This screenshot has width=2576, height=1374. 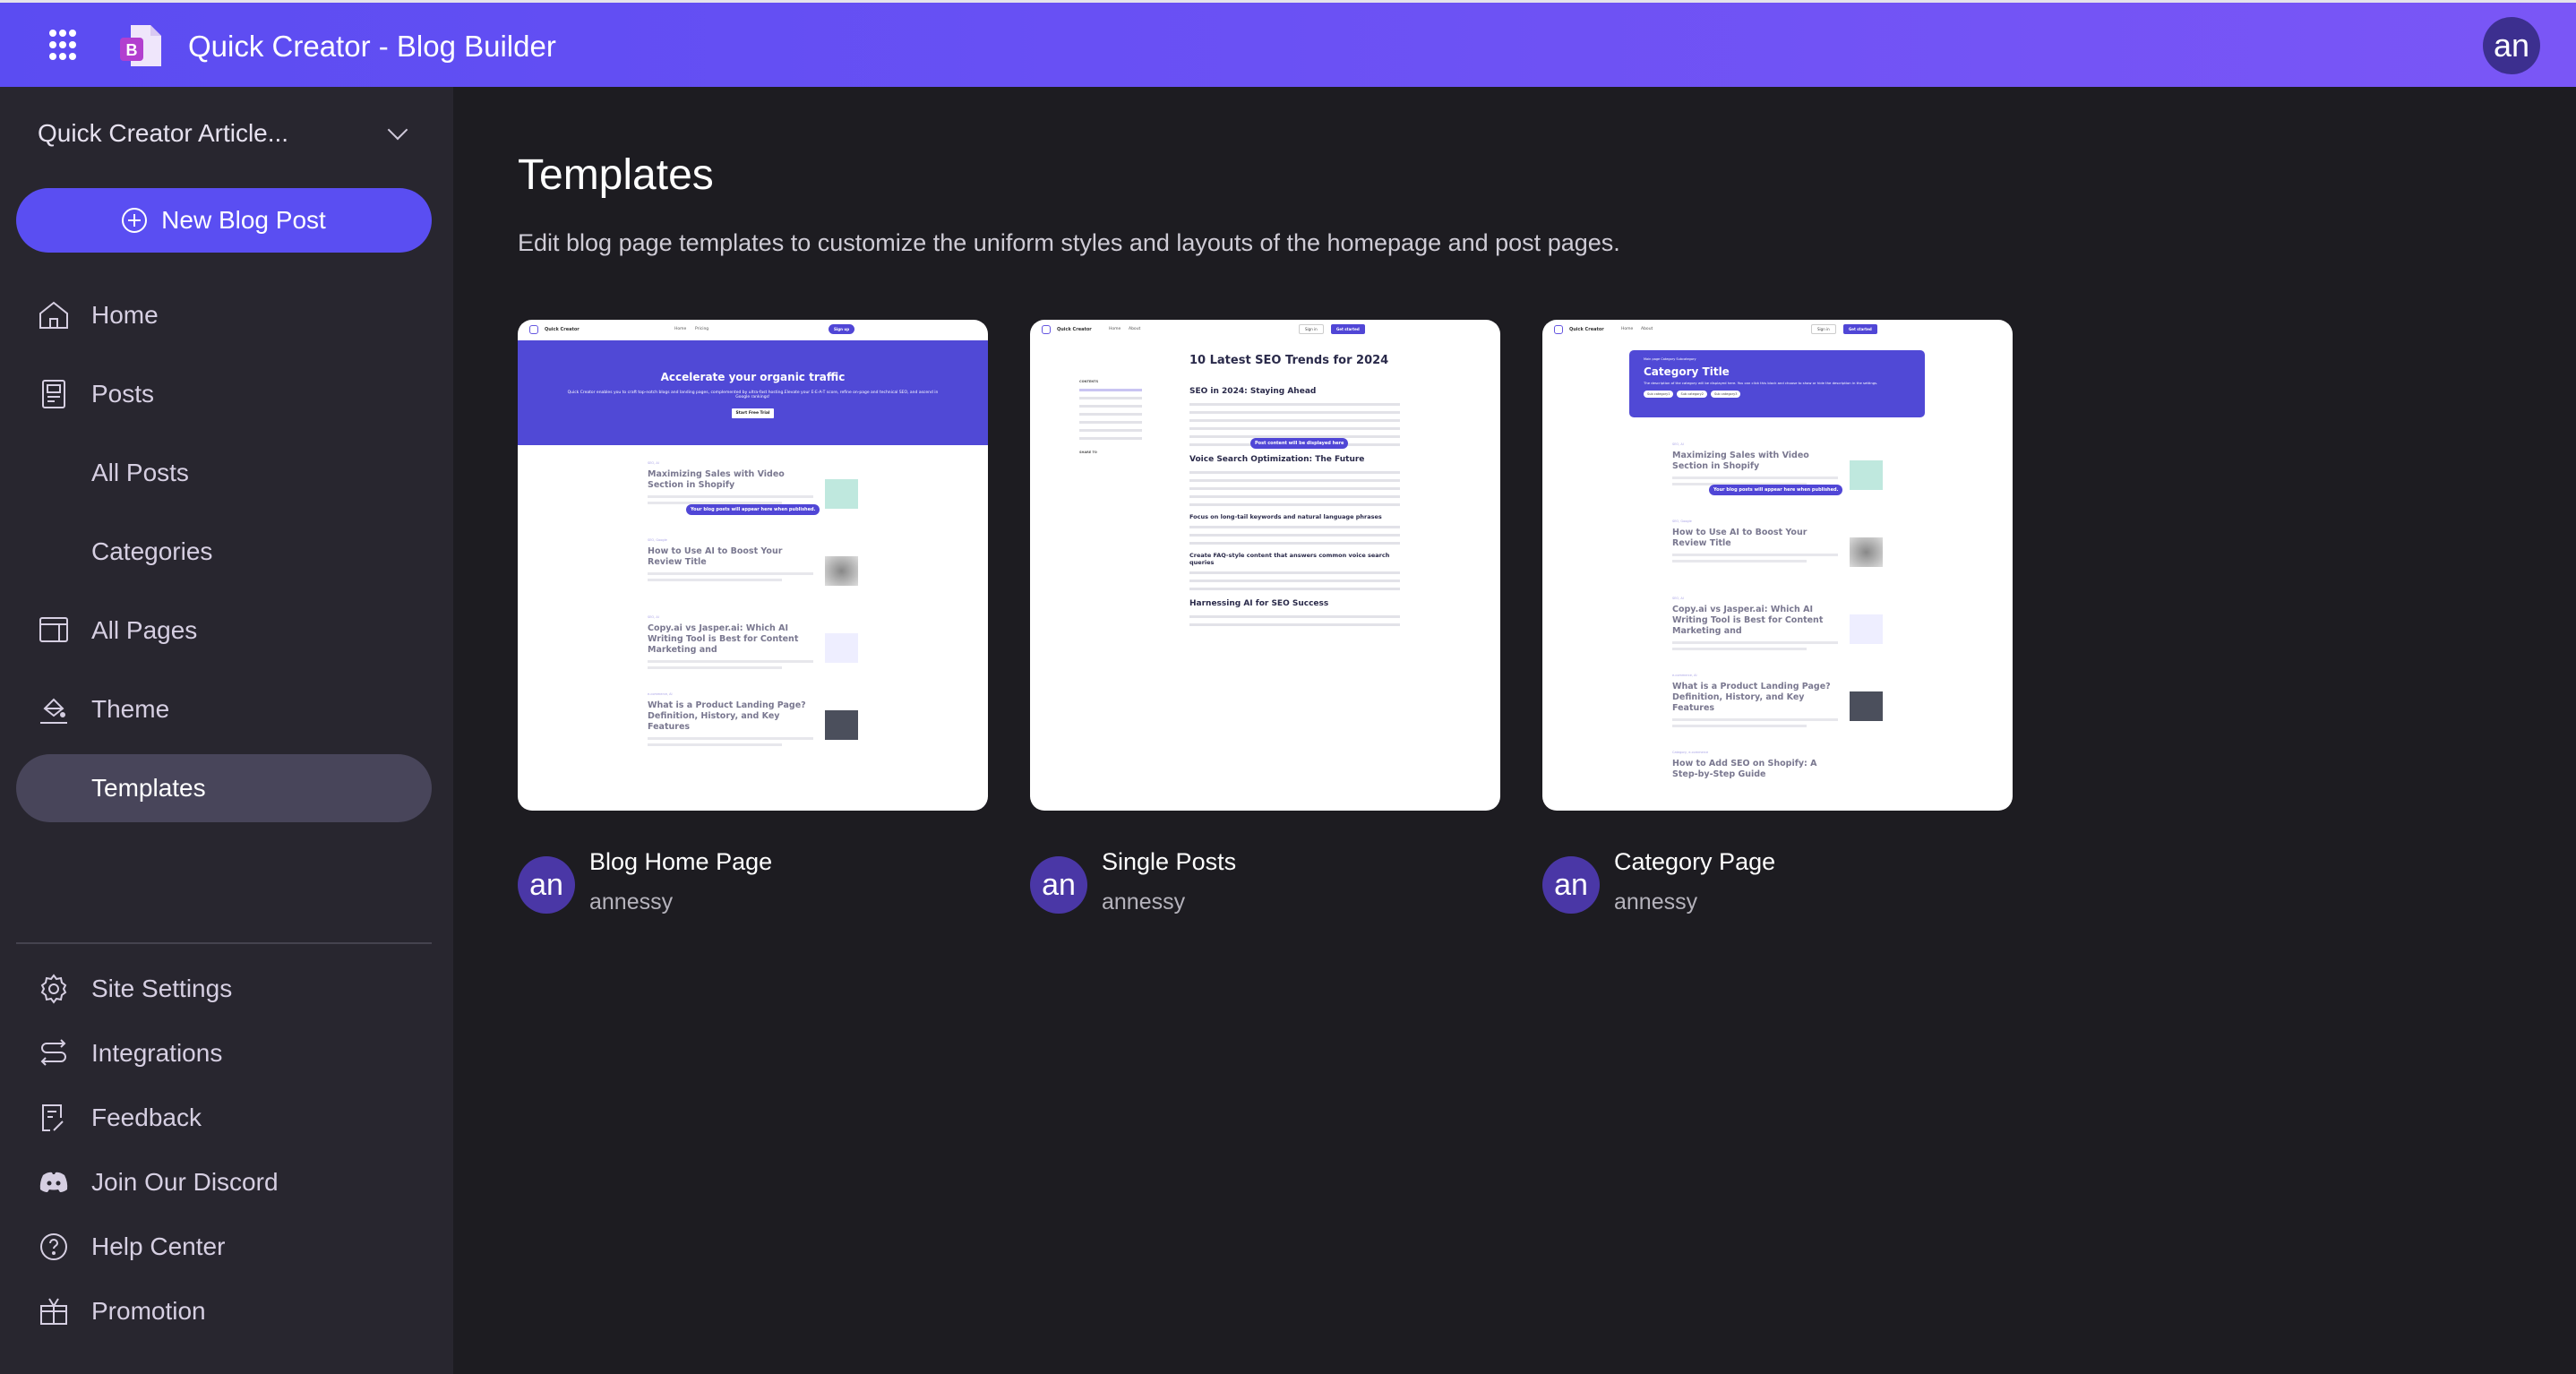 What do you see at coordinates (53, 1311) in the screenshot?
I see `gift-icon` at bounding box center [53, 1311].